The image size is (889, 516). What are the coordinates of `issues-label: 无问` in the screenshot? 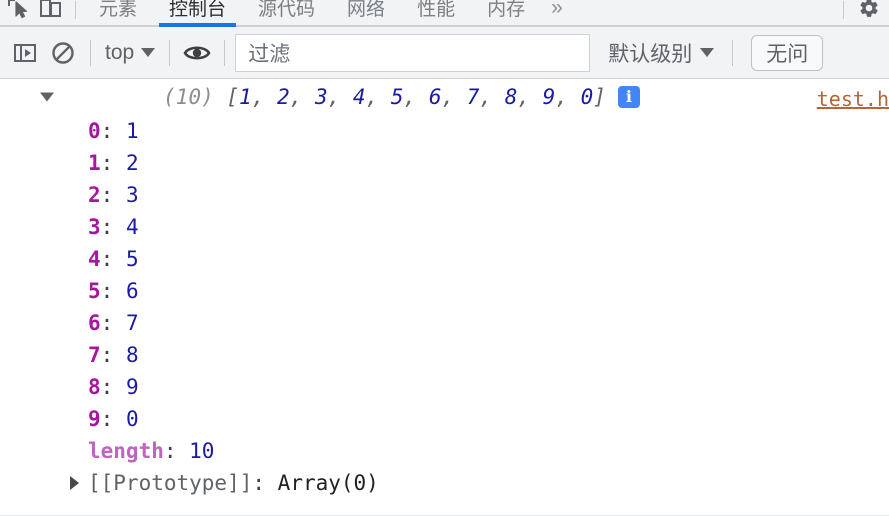 It's located at (787, 54).